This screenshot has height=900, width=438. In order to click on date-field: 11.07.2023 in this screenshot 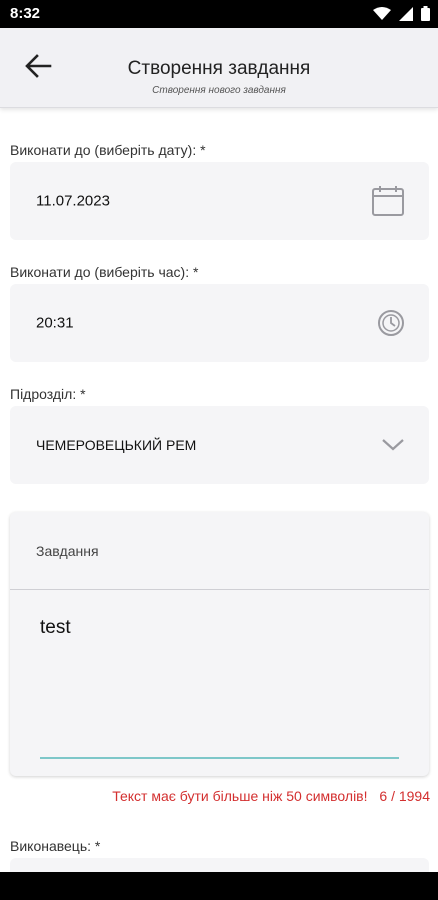, I will do `click(219, 201)`.